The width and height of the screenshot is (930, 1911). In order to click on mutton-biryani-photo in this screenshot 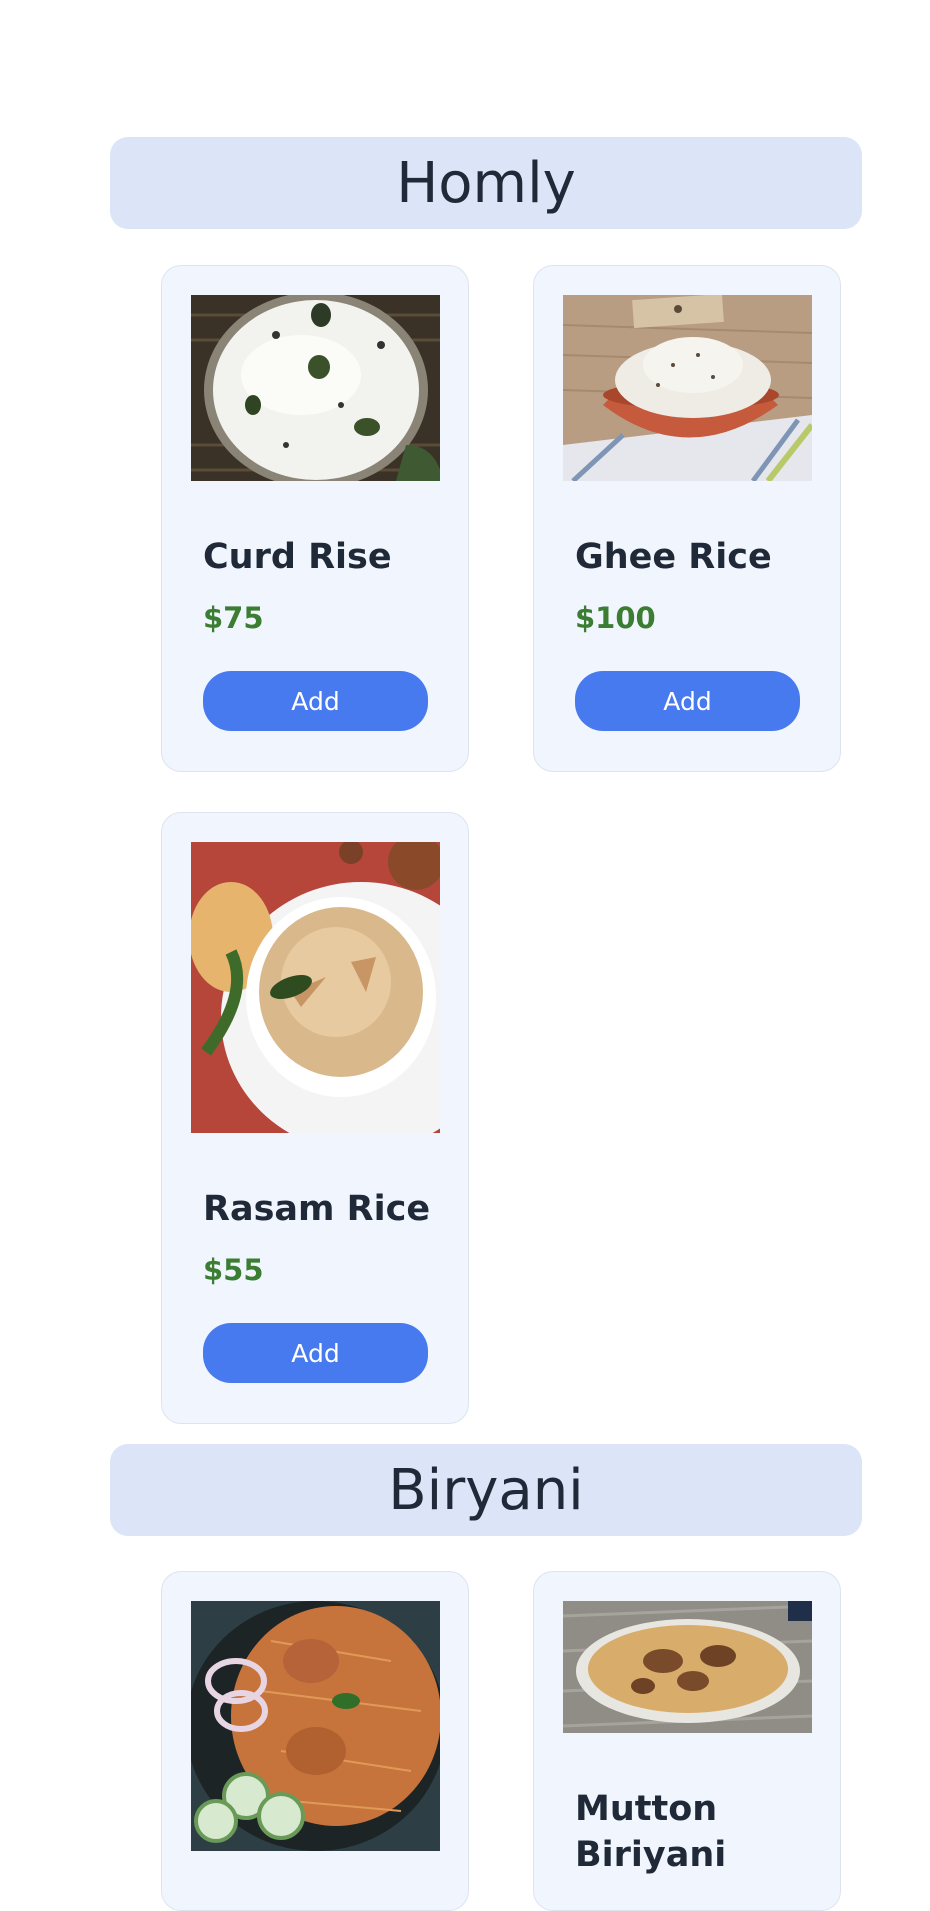, I will do `click(687, 1667)`.